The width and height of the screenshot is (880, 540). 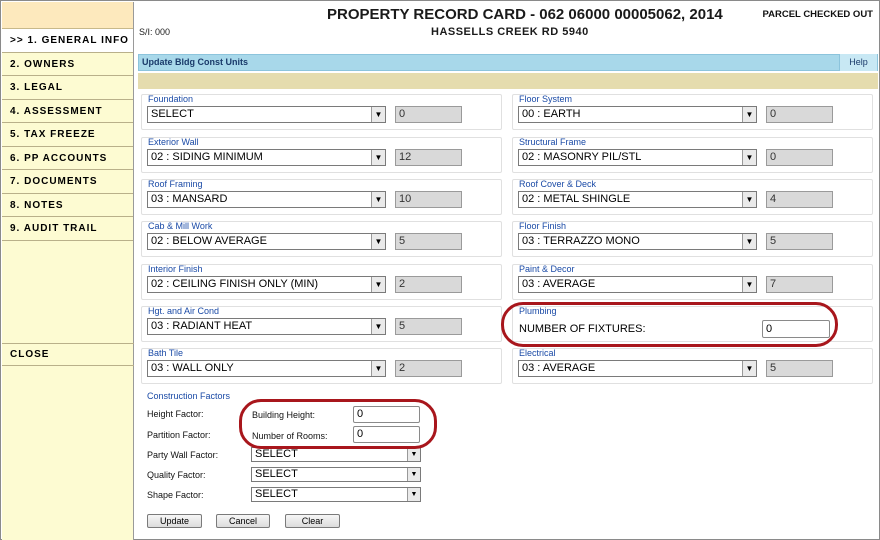 What do you see at coordinates (195, 62) in the screenshot?
I see `section-title: Update Bldg Const Units` at bounding box center [195, 62].